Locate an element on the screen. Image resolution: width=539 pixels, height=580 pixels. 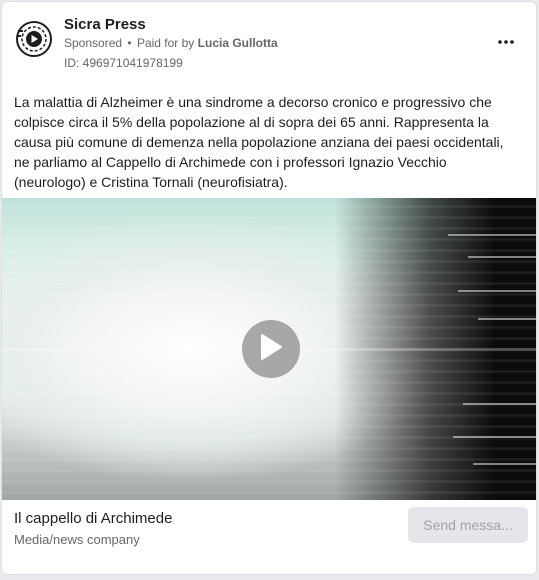
link-title: Il cappello di Archimede is located at coordinates (93, 518).